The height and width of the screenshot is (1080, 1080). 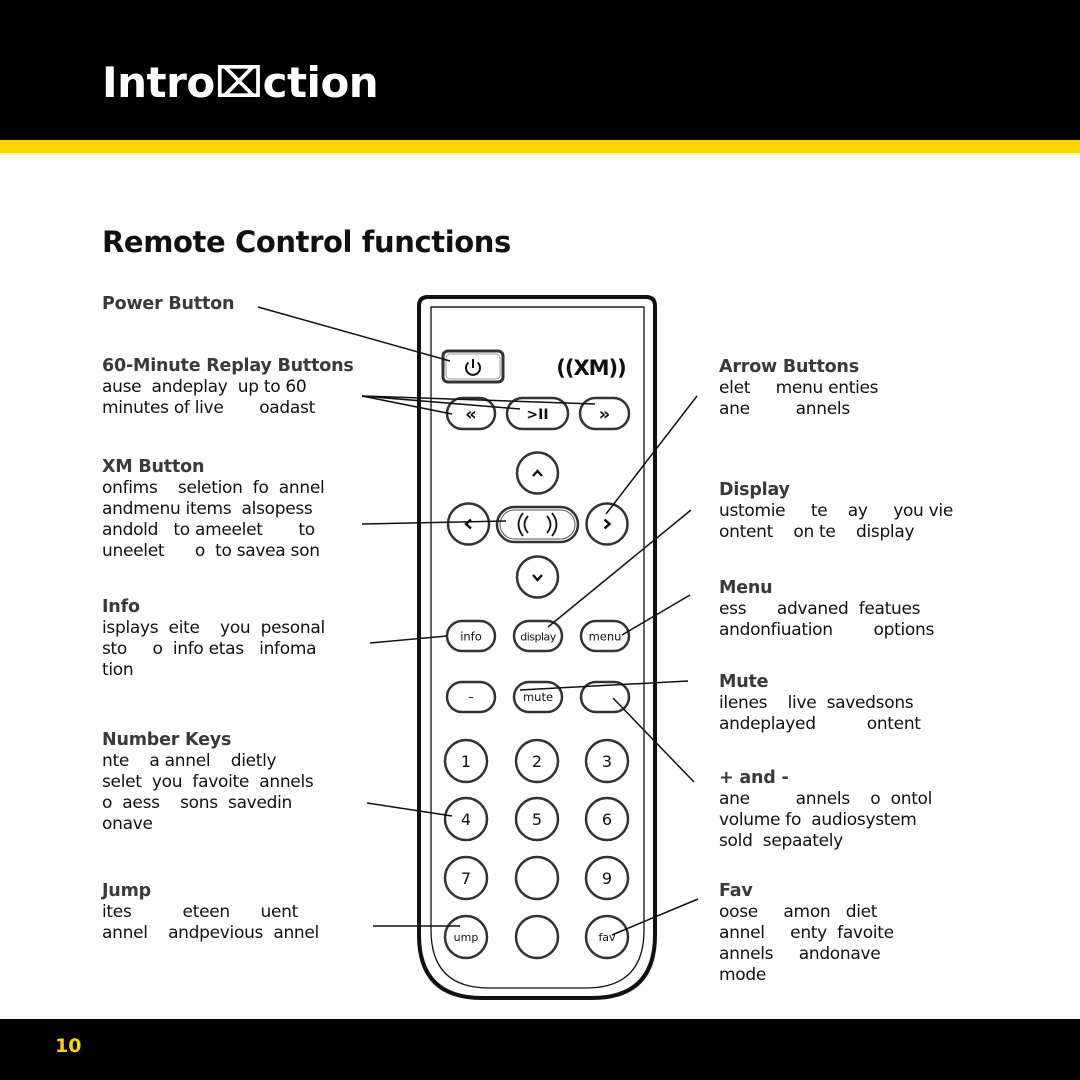 What do you see at coordinates (607, 524) in the screenshot?
I see `arrow-right-button` at bounding box center [607, 524].